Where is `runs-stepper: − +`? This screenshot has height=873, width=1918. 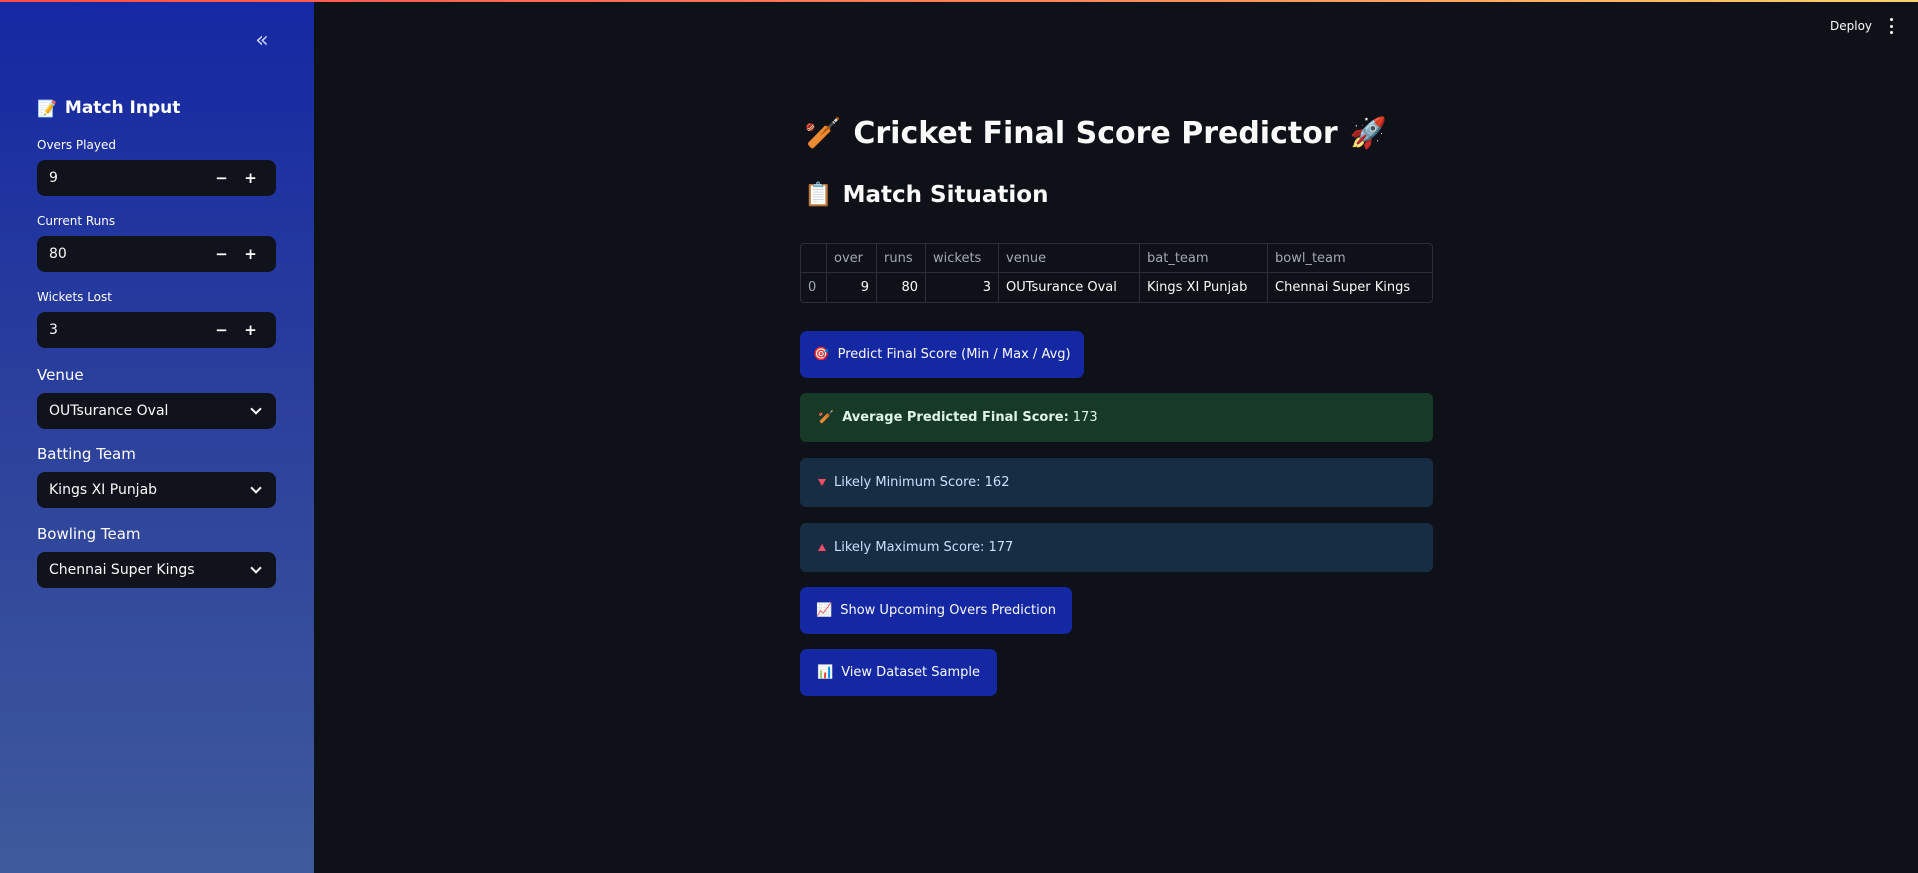
runs-stepper: − + is located at coordinates (156, 254).